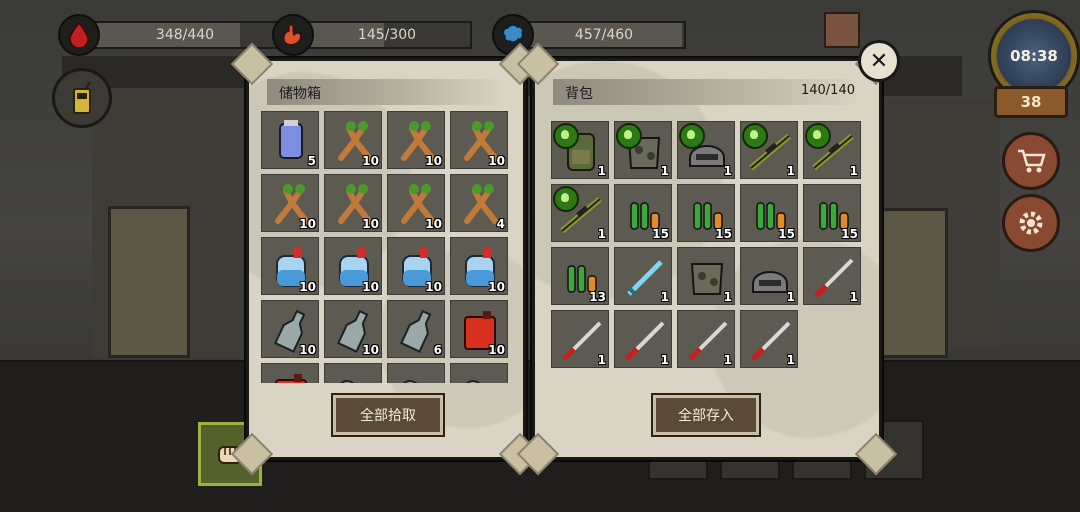 This screenshot has width=1080, height=512. Describe the element at coordinates (82, 98) in the screenshot. I see `radio-button` at that location.